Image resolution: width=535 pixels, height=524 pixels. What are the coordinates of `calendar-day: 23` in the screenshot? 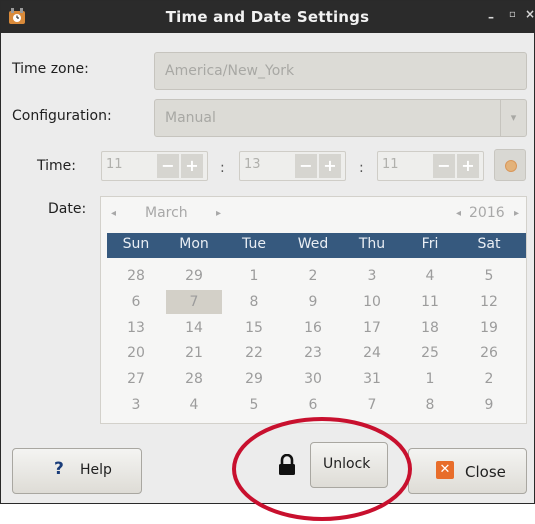 It's located at (313, 353).